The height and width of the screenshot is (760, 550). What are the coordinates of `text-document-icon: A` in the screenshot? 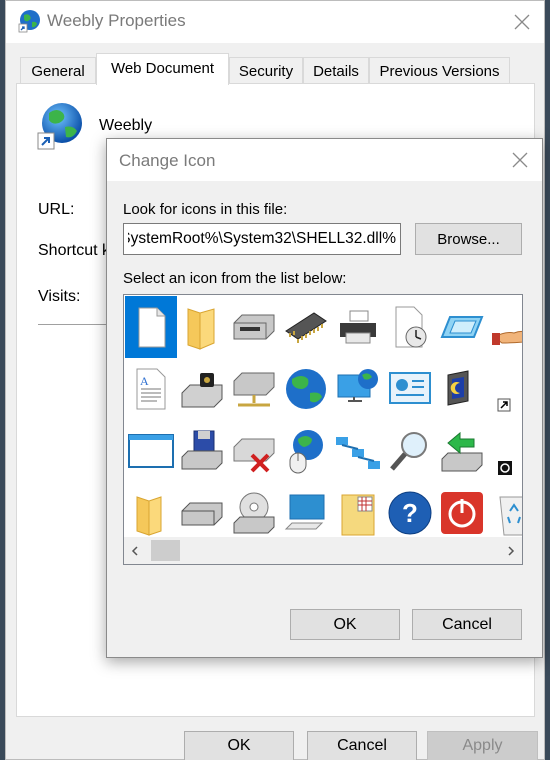 It's located at (151, 389).